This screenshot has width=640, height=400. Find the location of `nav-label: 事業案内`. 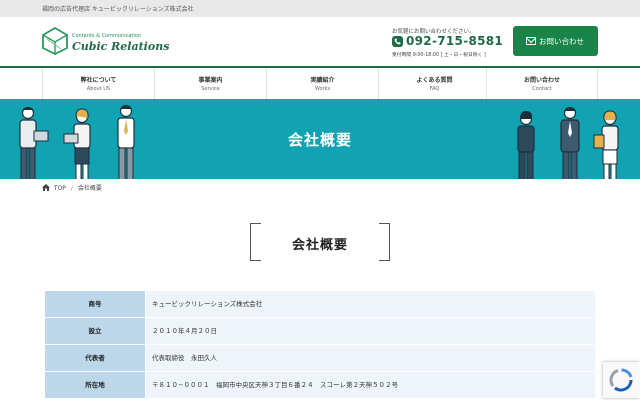

nav-label: 事業案内 is located at coordinates (210, 80).